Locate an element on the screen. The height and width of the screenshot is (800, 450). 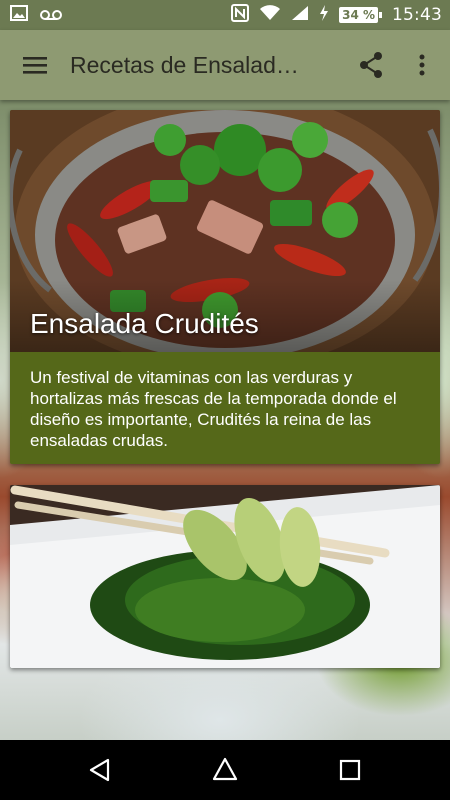
clock: 15:43 is located at coordinates (417, 15).